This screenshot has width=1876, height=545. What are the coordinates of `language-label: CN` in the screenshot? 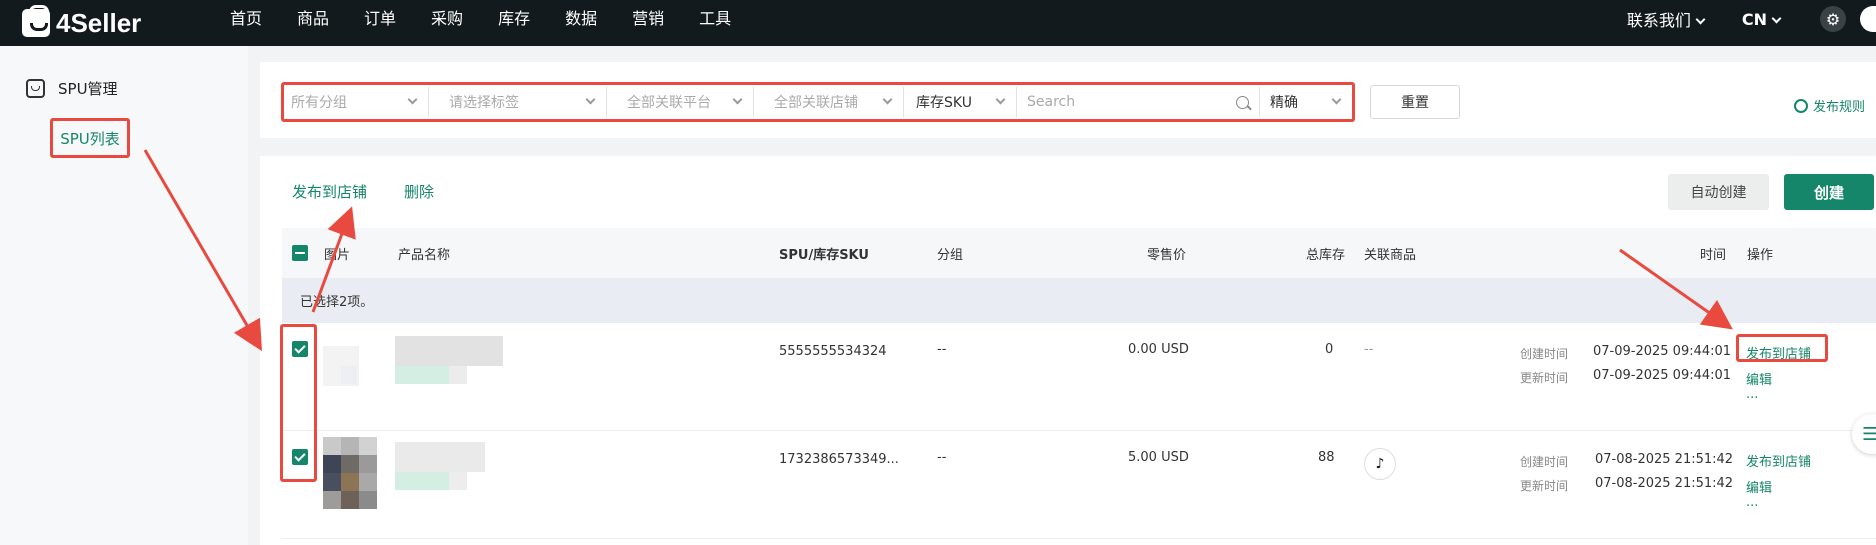 It's located at (1754, 19).